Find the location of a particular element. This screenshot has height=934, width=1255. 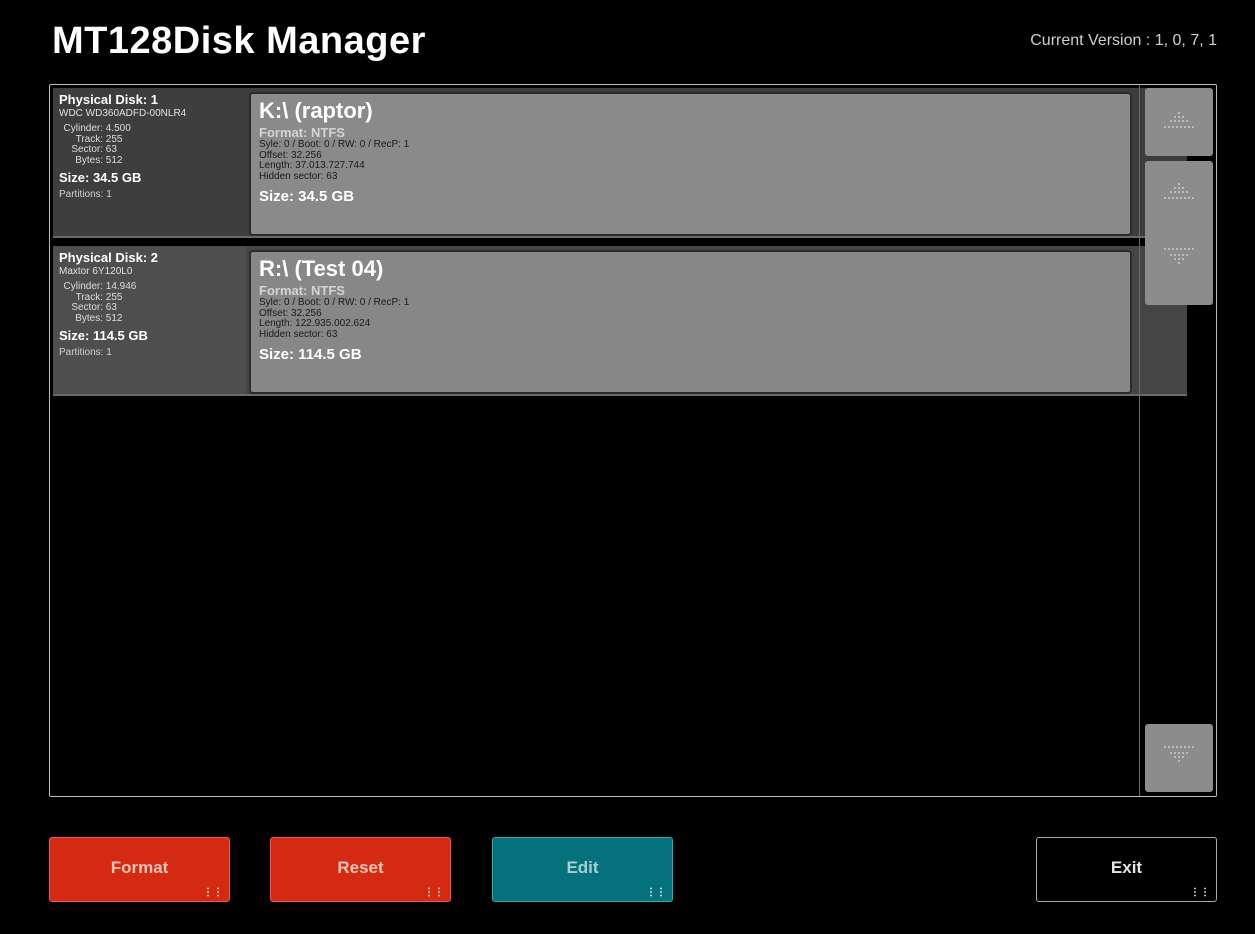

partition-size: Size: 34.5 GB is located at coordinates (307, 196).